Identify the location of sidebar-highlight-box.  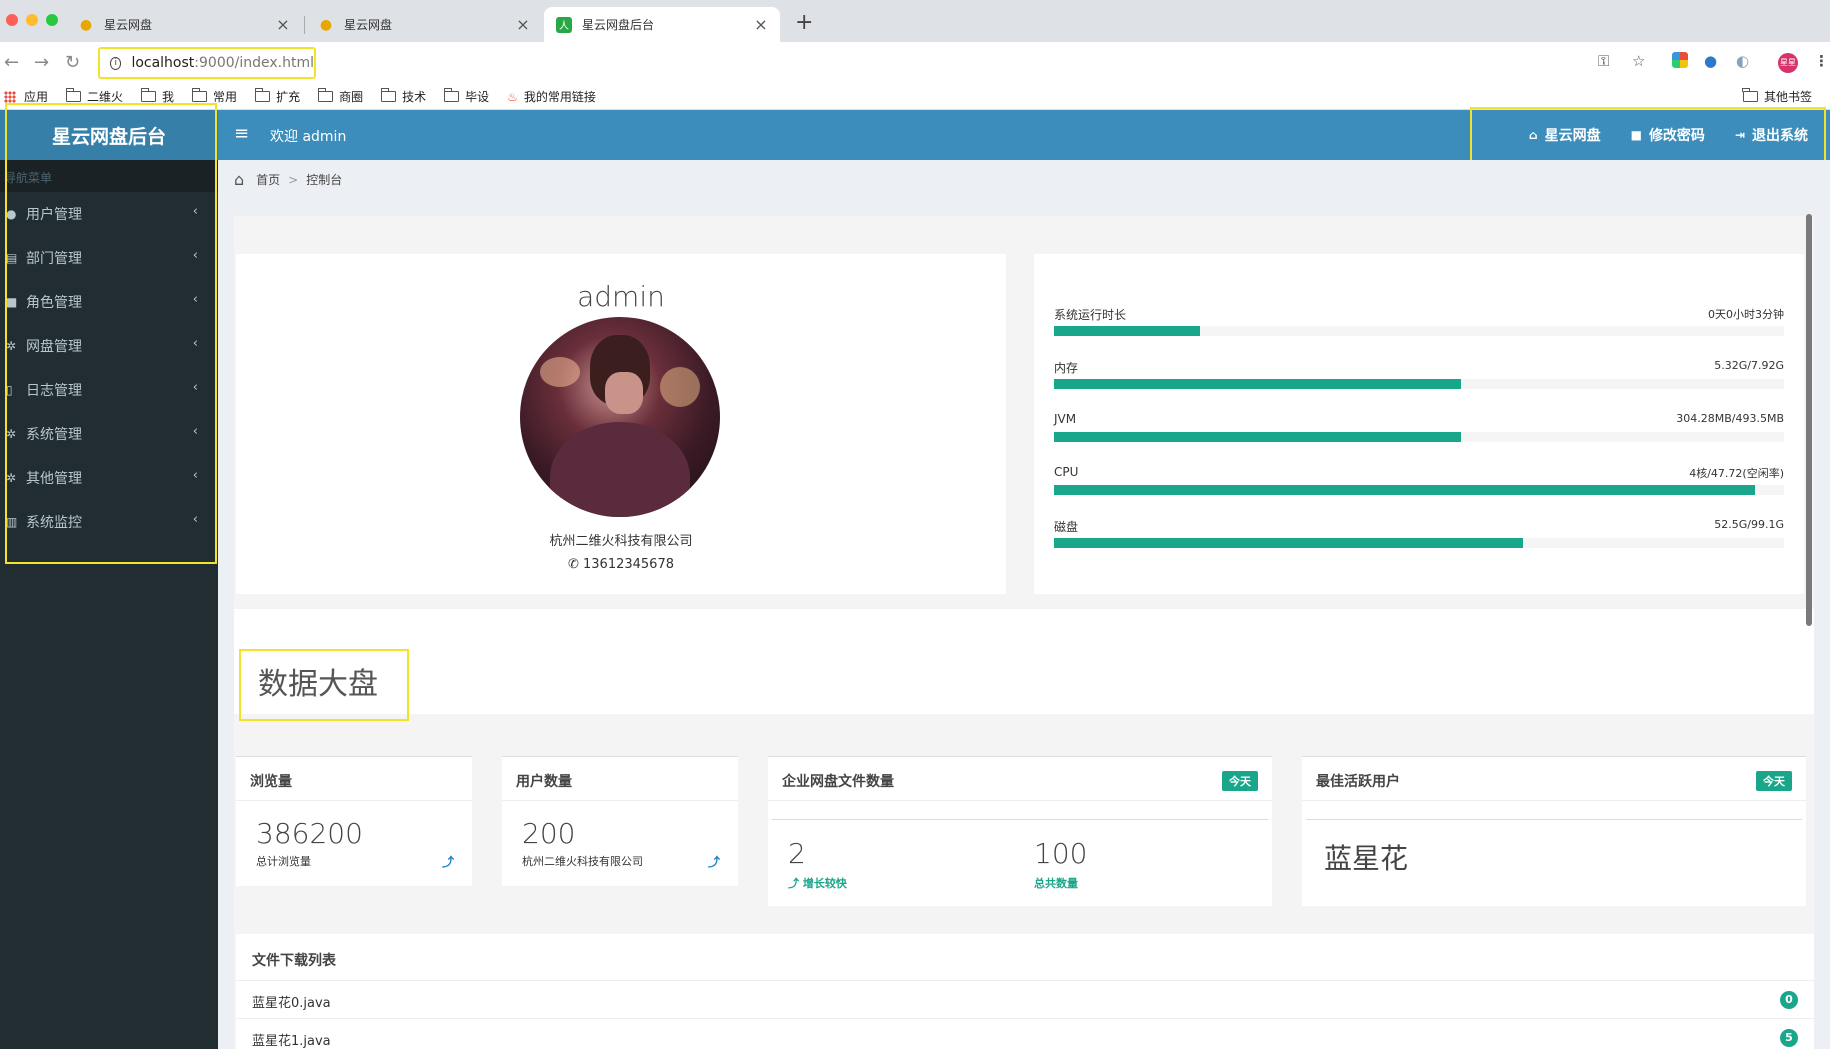
(111, 333).